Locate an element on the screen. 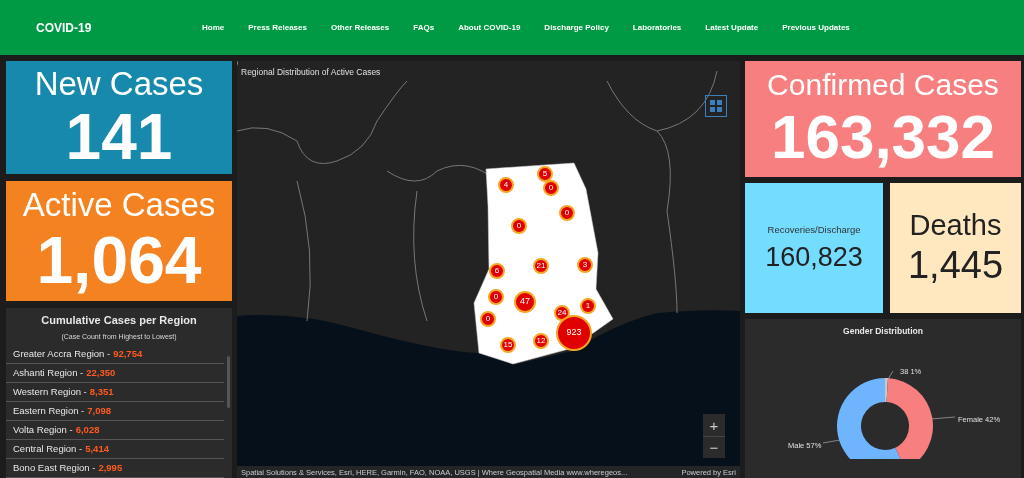 Image resolution: width=1024 pixels, height=478 pixels. card-value: 163,332 is located at coordinates (883, 137).